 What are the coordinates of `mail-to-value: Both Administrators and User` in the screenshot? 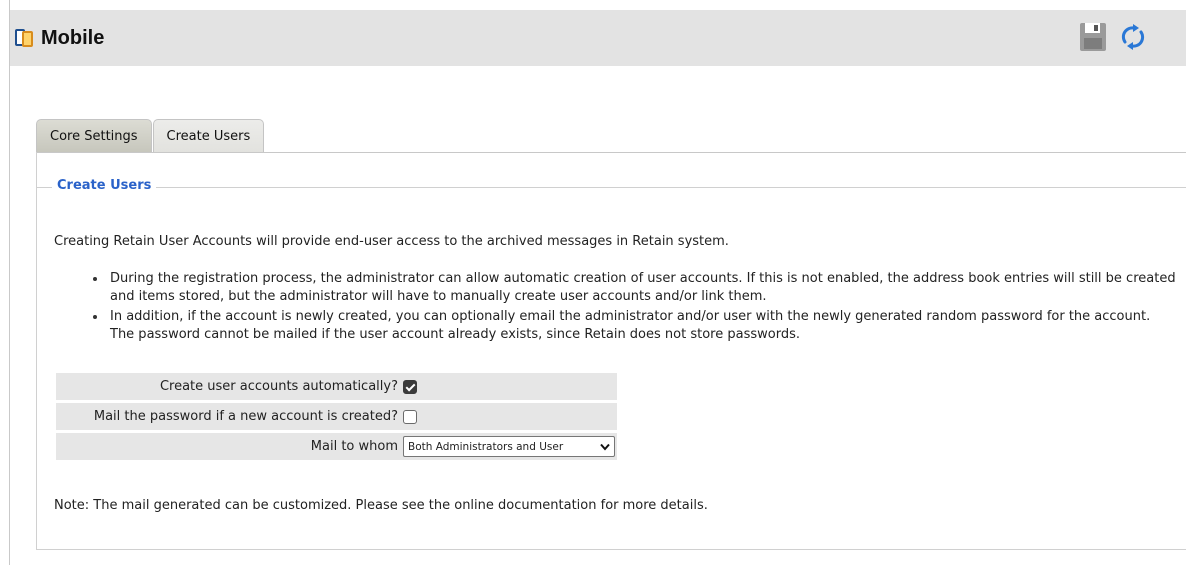 It's located at (486, 446).